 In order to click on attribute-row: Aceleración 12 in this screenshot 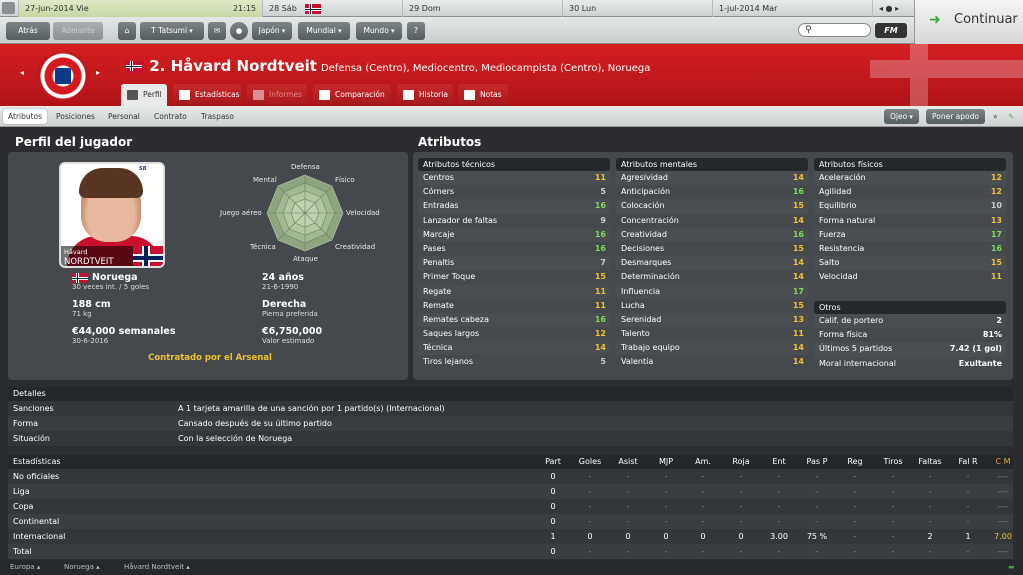, I will do `click(910, 178)`.